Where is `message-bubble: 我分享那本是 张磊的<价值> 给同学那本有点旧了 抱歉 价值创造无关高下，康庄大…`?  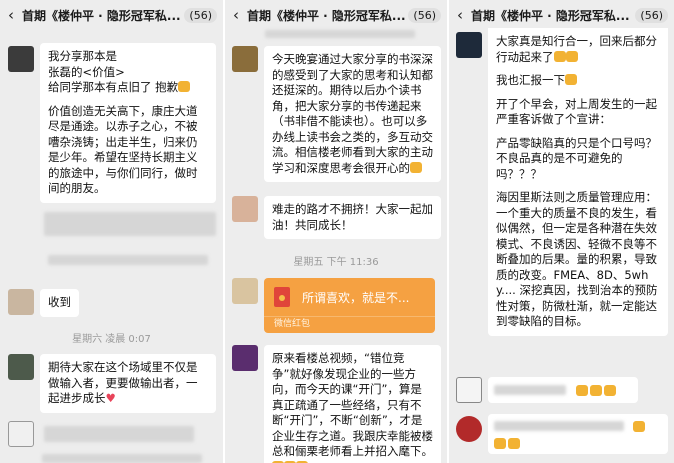
message-bubble: 我分享那本是 张磊的<价值> 给同学那本有点旧了 抱歉 价值创造无关高下，康庄大… is located at coordinates (128, 123).